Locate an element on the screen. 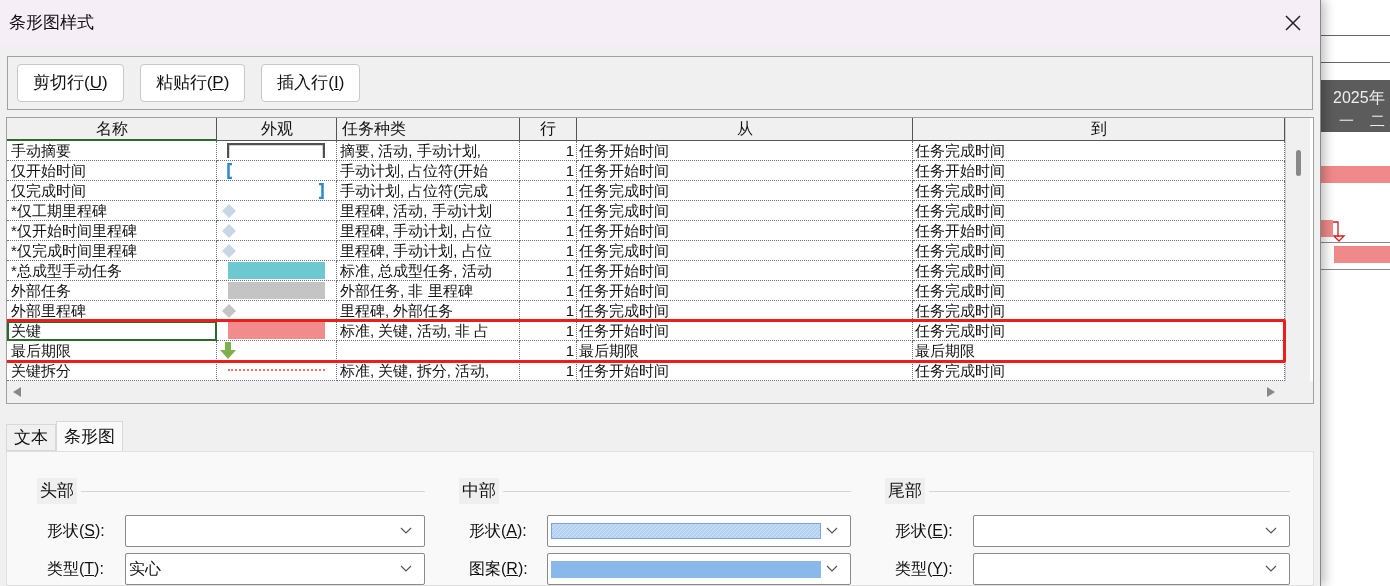 This screenshot has width=1390, height=586. group-title: 头部 is located at coordinates (57, 491).